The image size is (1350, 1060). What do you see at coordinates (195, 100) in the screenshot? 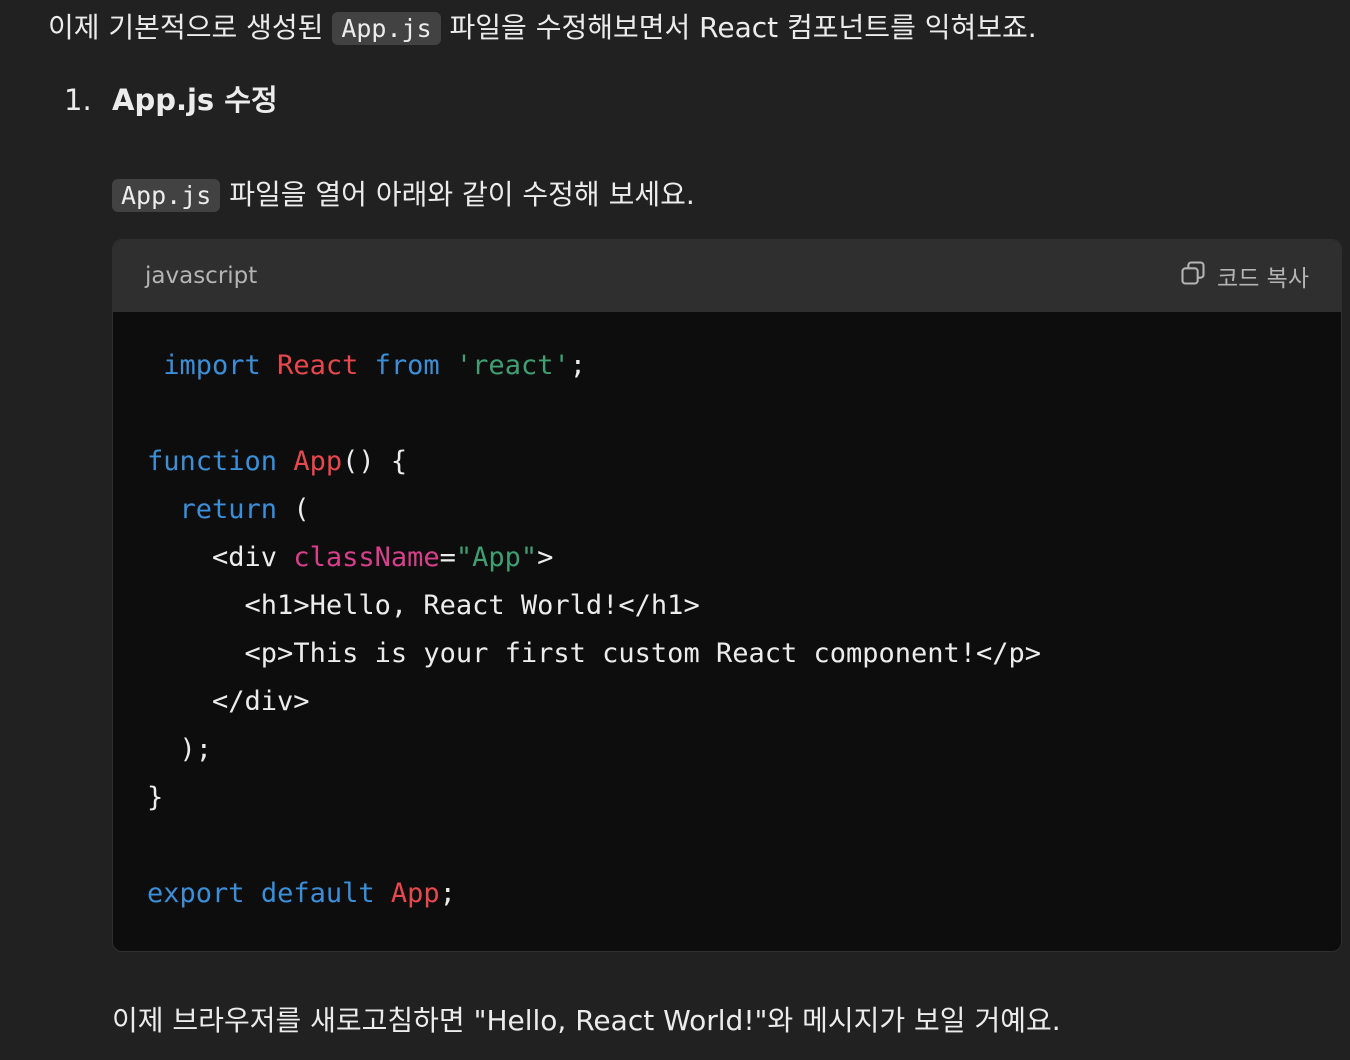
I see `step-title: App.js 수정` at bounding box center [195, 100].